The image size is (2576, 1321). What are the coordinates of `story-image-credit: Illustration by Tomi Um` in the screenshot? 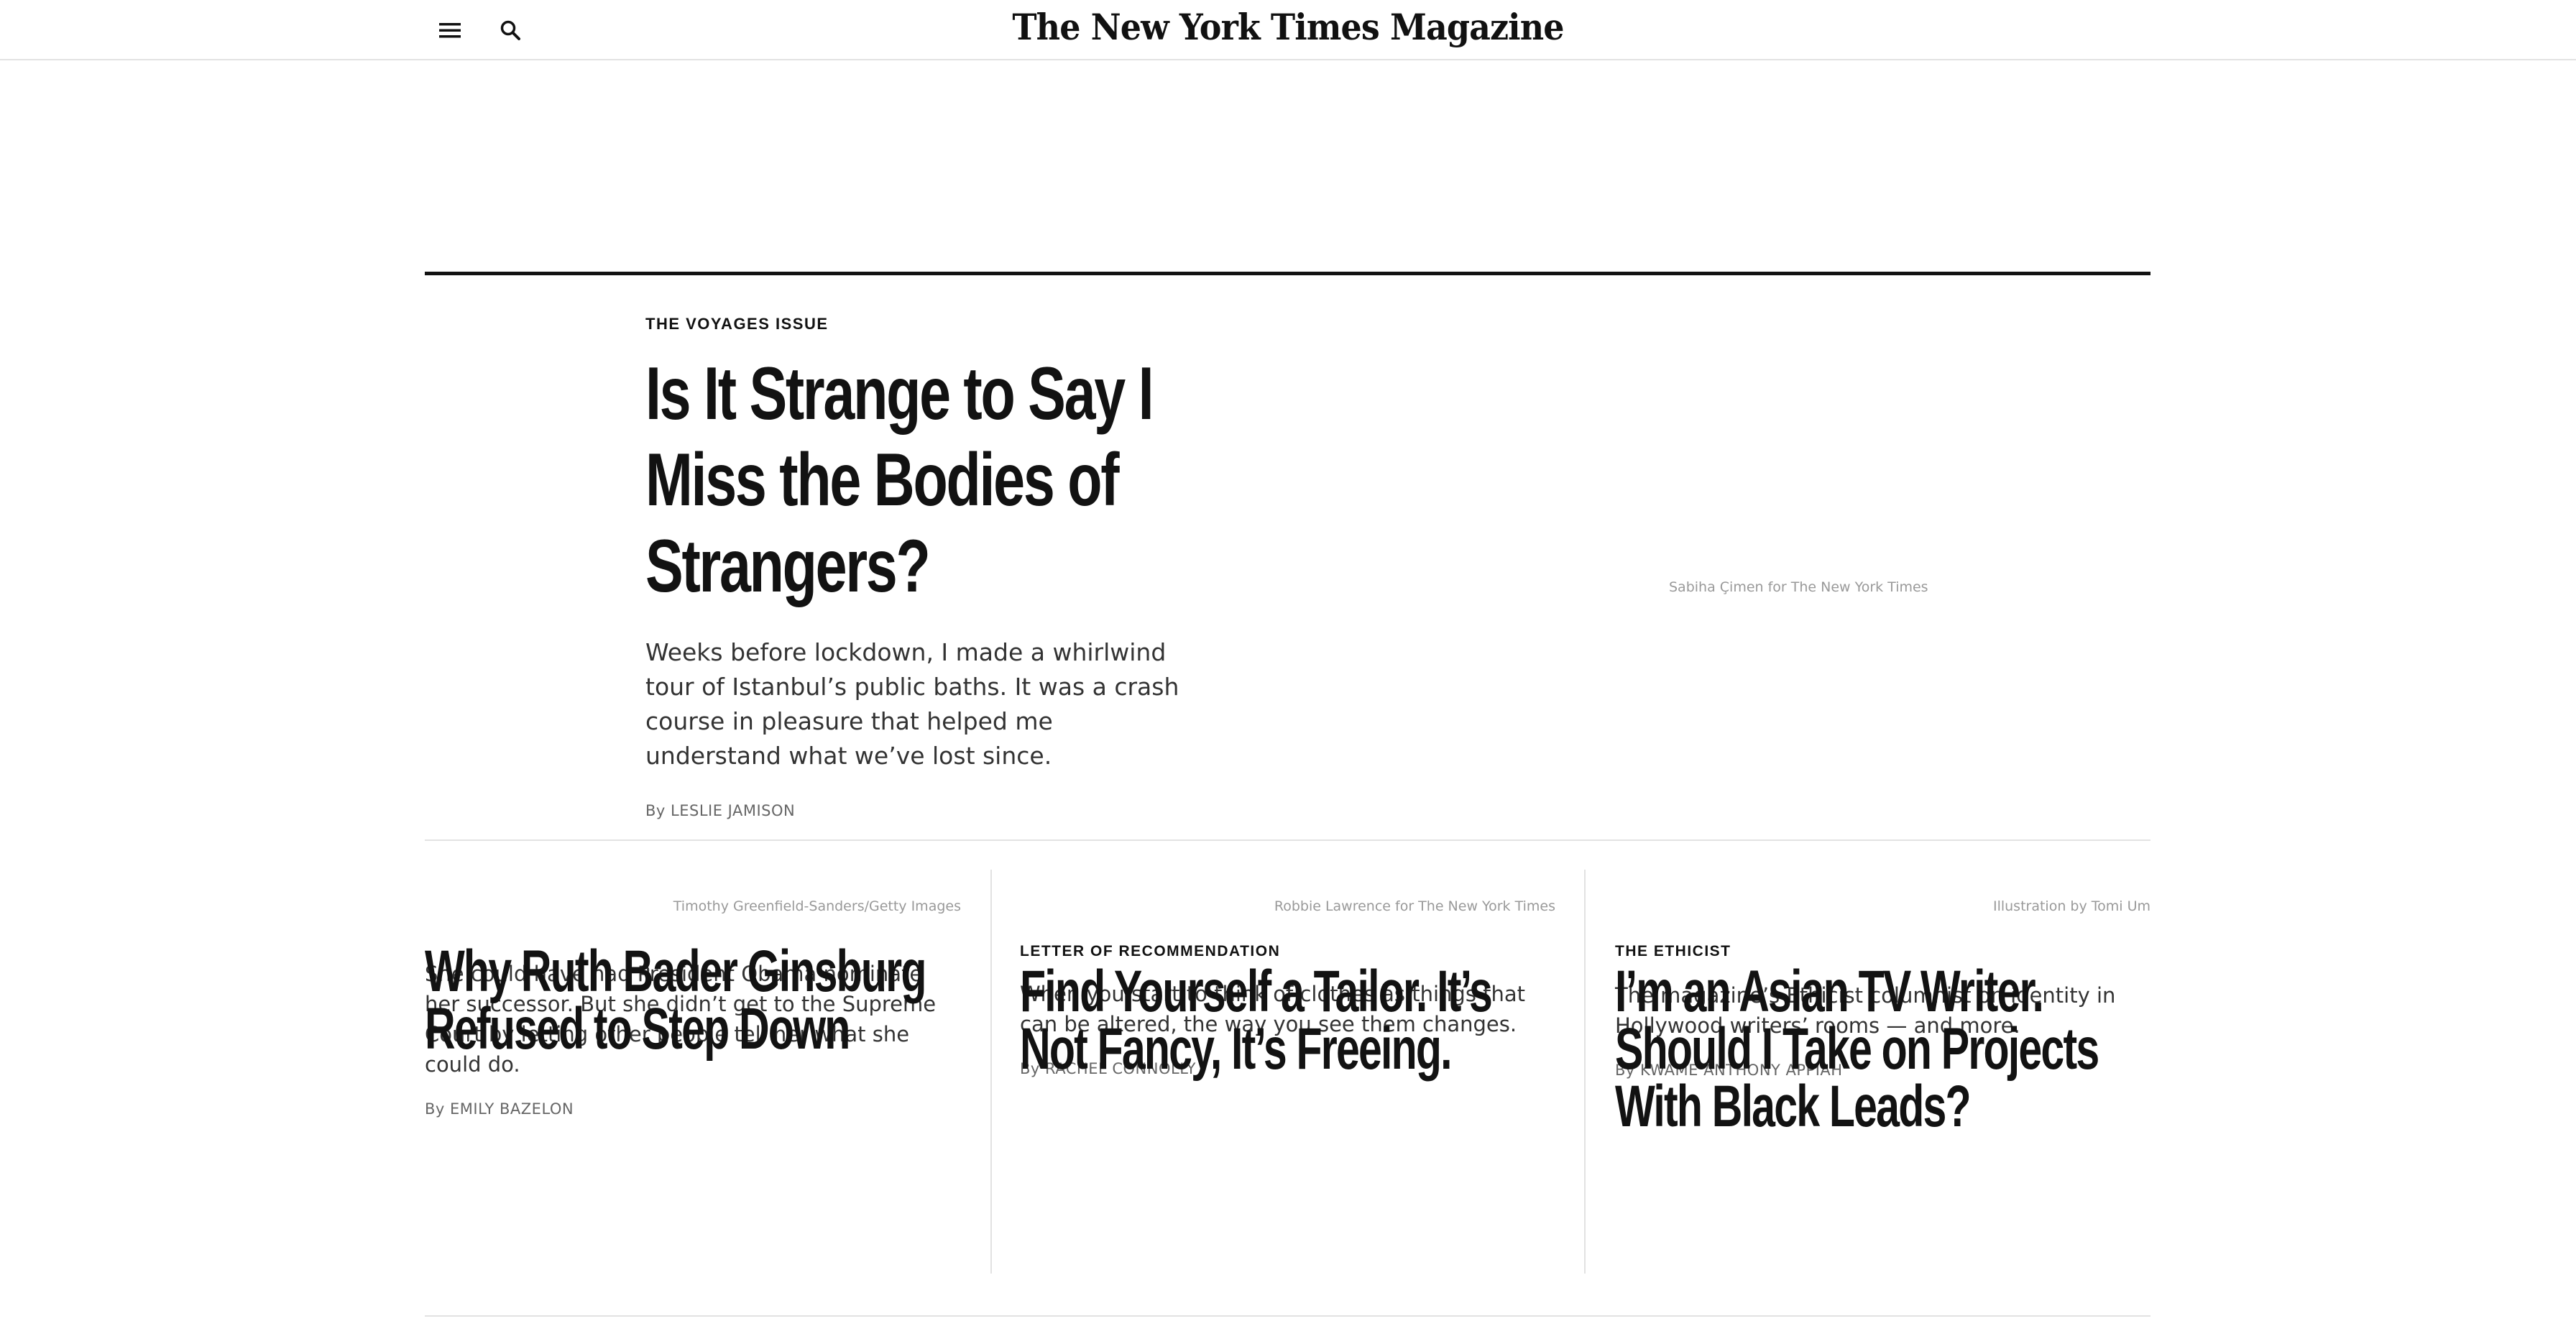 It's located at (2071, 906).